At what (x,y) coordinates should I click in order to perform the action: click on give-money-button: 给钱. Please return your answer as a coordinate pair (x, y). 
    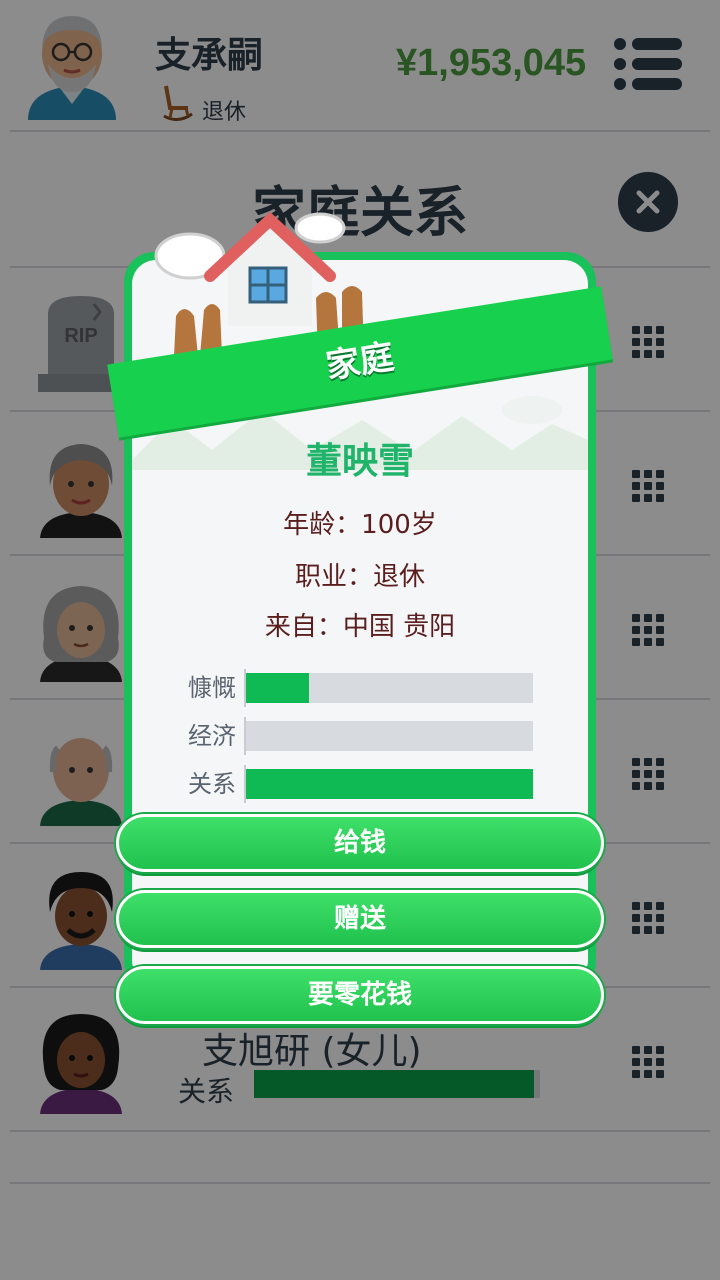
    Looking at the image, I should click on (360, 843).